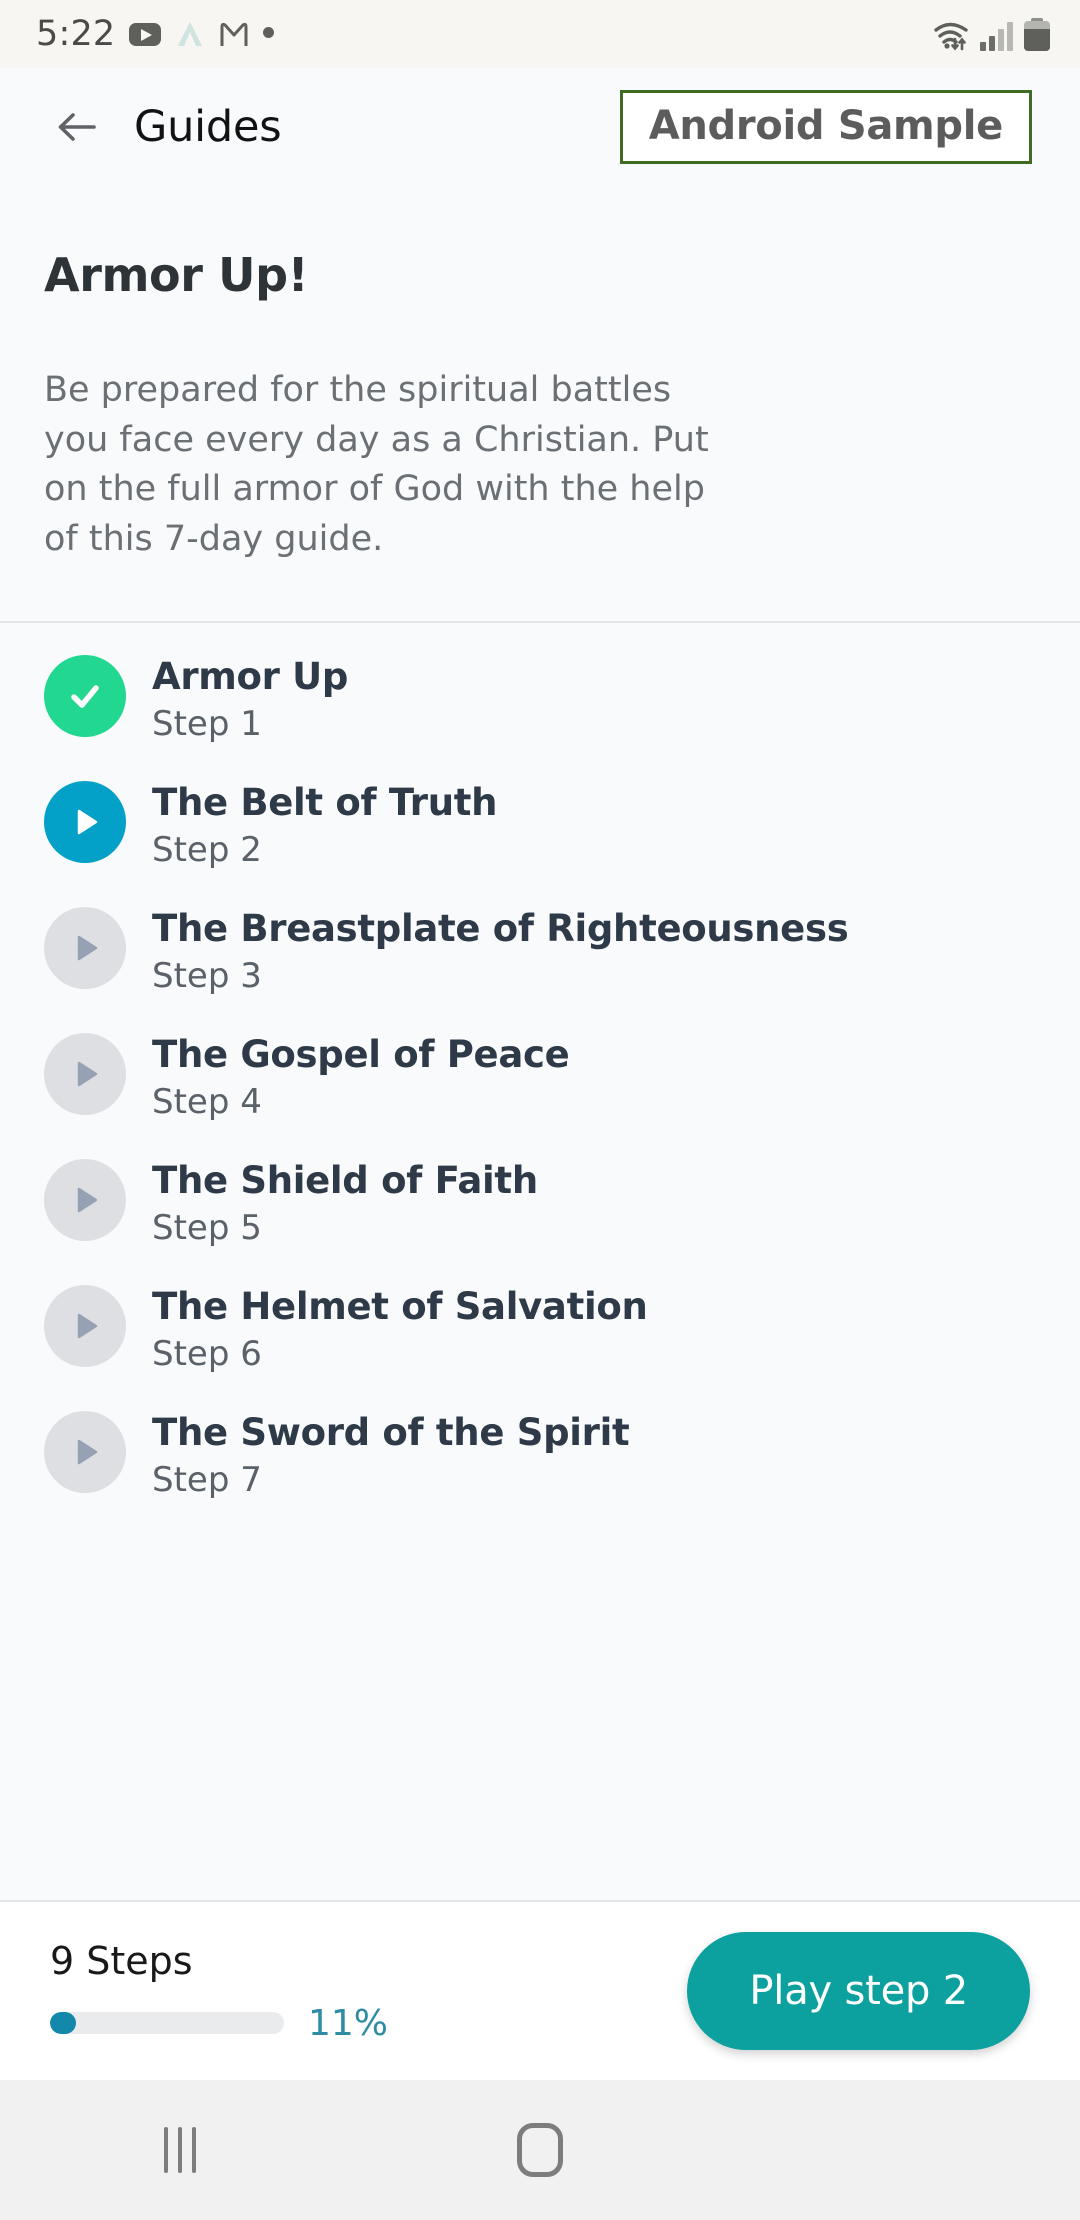 Image resolution: width=1080 pixels, height=2220 pixels. Describe the element at coordinates (190, 34) in the screenshot. I see `peak-app-icon` at that location.